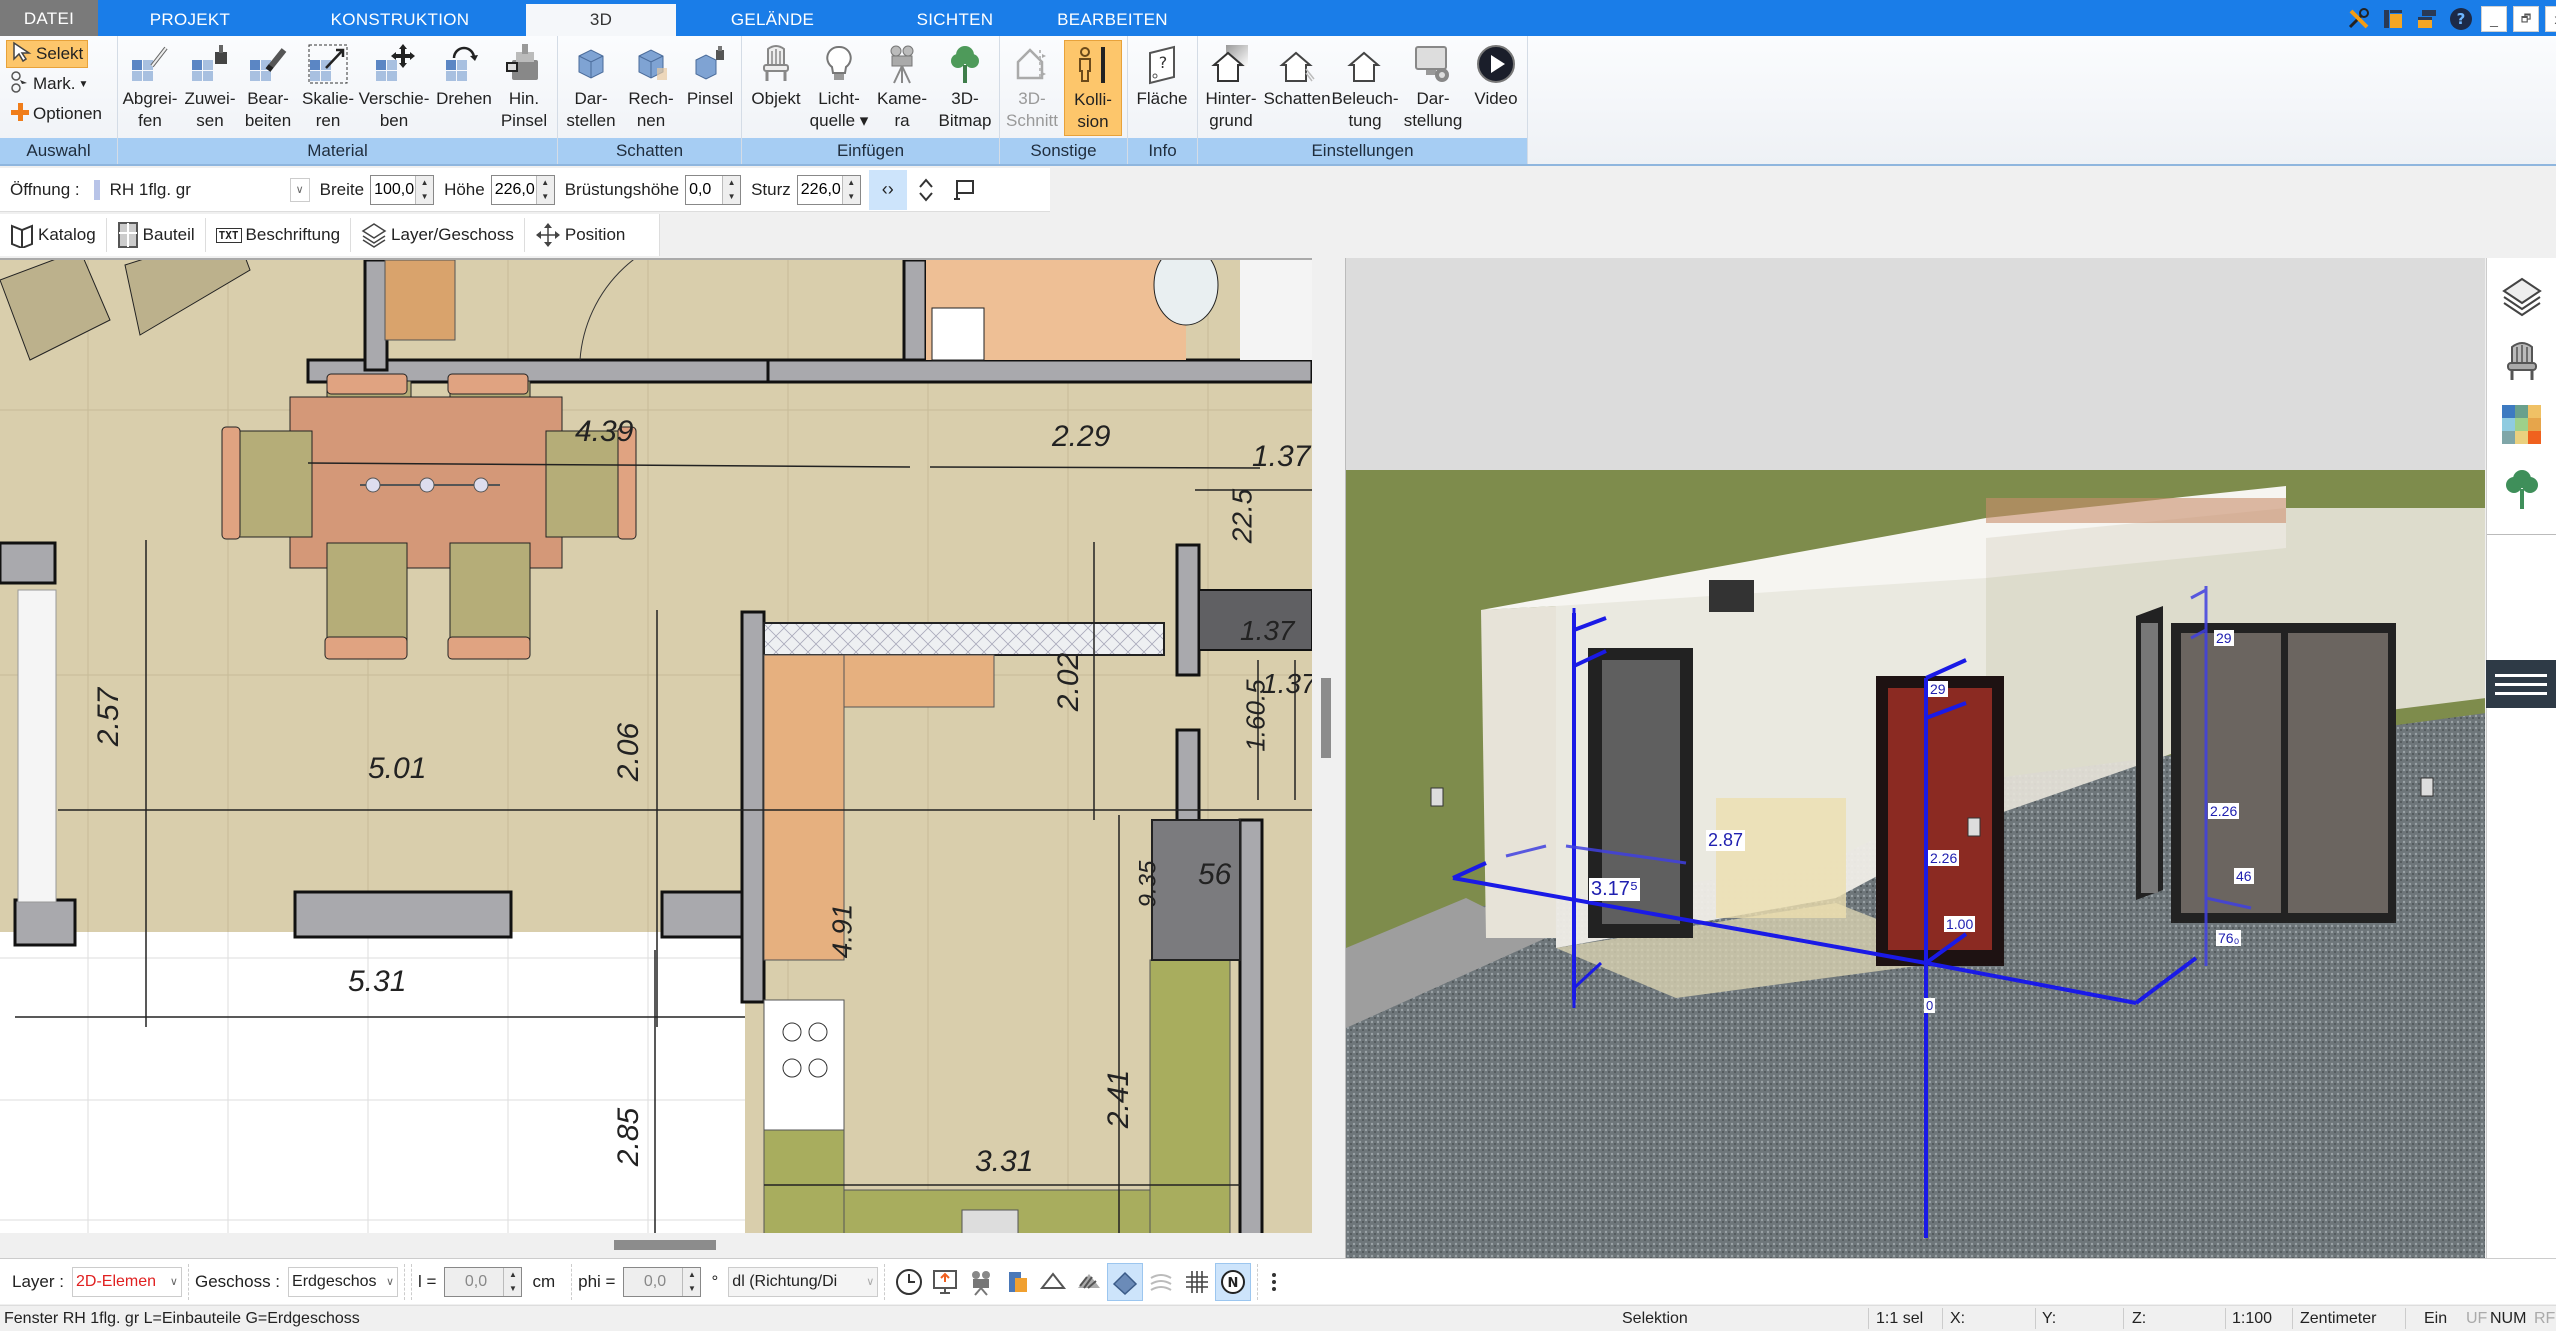 This screenshot has width=2556, height=1331. Describe the element at coordinates (1197, 1282) in the screenshot. I see `grid-toggle-button` at that location.